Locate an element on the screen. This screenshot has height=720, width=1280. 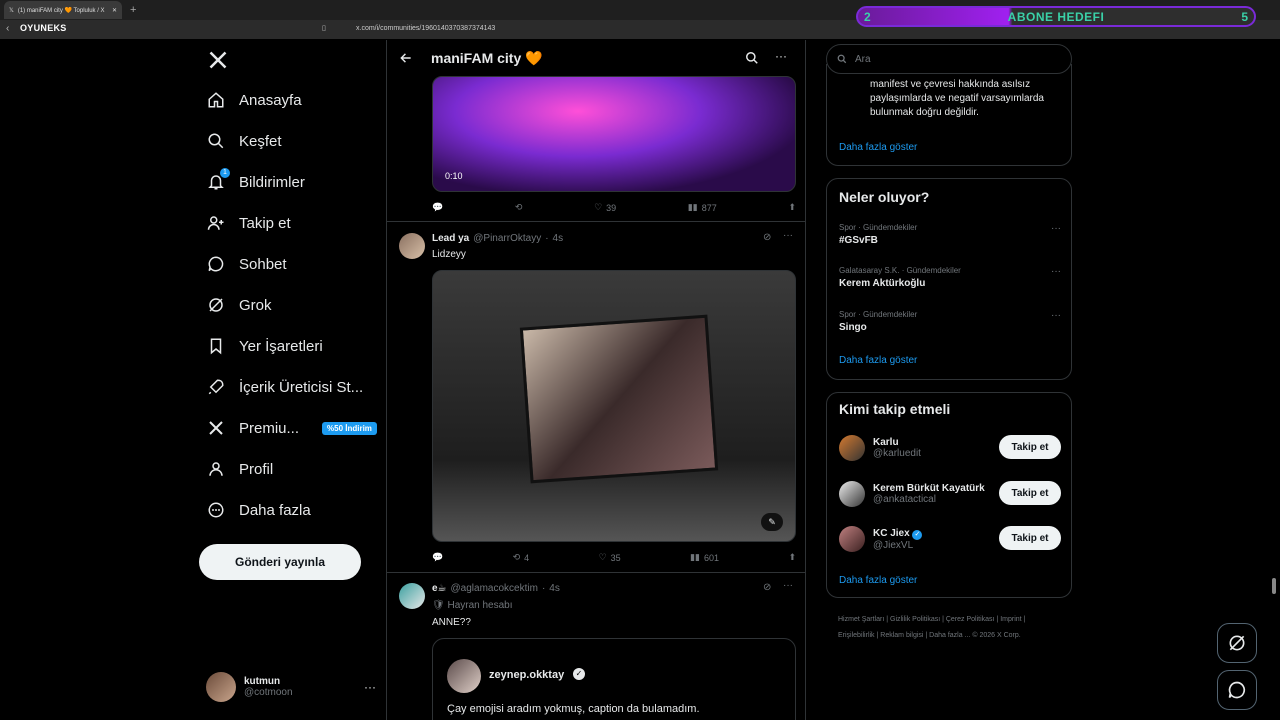
tweet-author-handle: @aglamacokcektim is located at coordinates (494, 588).